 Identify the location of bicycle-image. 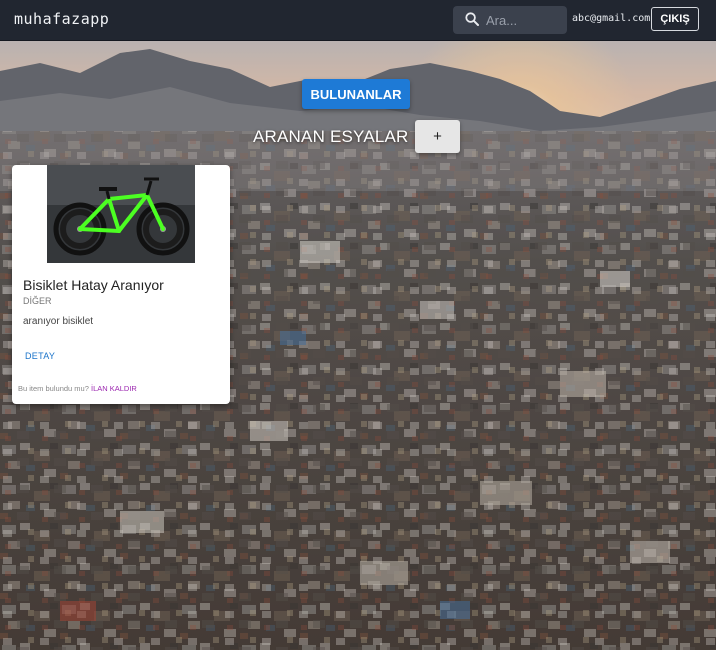
(121, 214).